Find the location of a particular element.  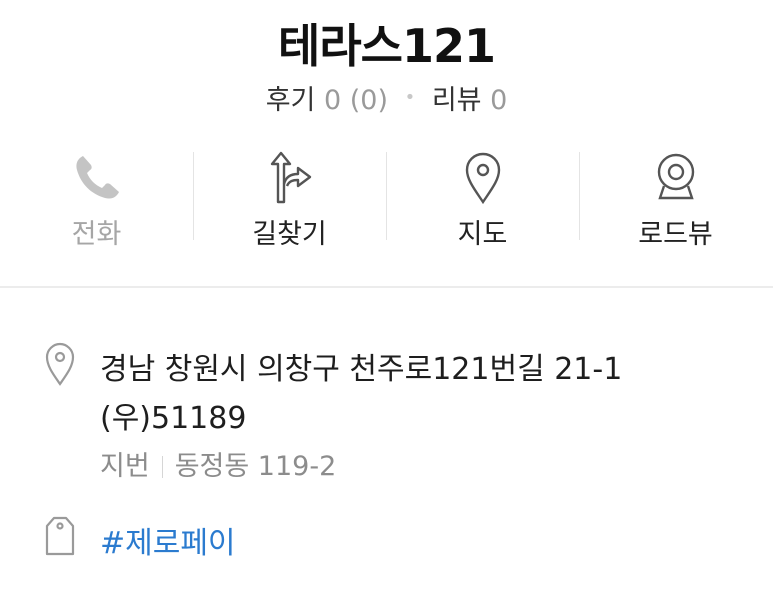

section-divider is located at coordinates (386, 287).